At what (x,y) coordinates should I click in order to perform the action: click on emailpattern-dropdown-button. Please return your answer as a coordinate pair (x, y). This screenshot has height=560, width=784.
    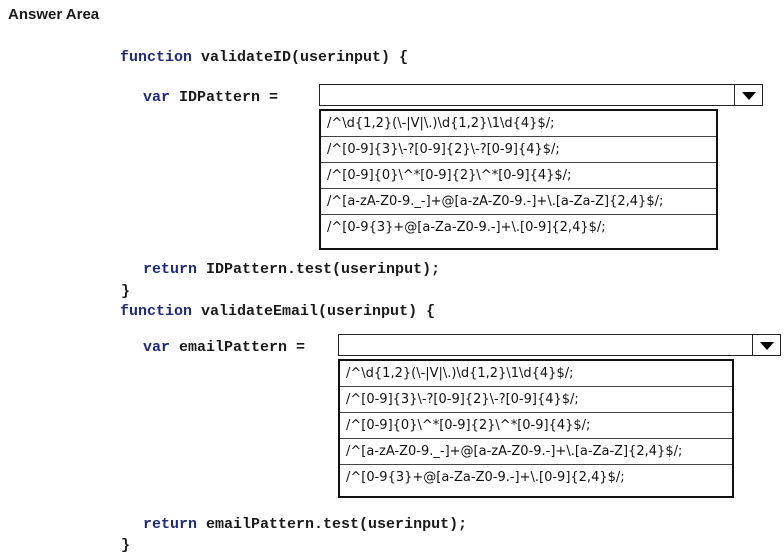
    Looking at the image, I should click on (766, 345).